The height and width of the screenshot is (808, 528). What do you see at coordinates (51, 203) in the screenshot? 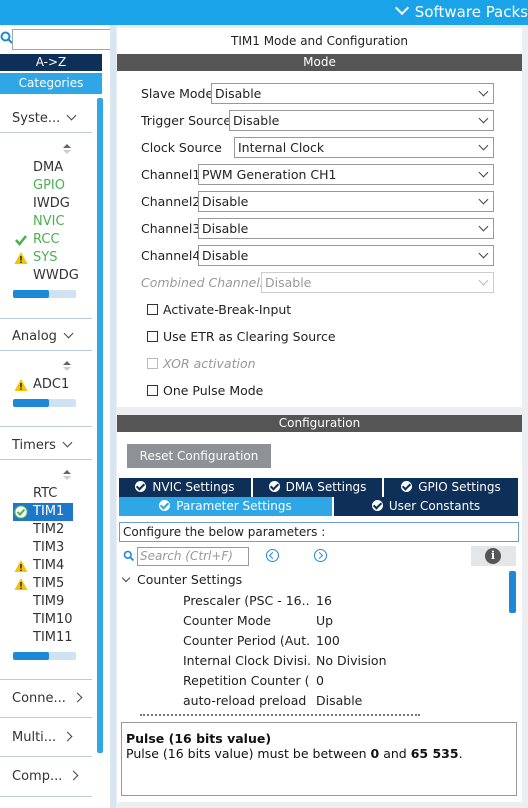
I see `list-item-label: IWDG` at bounding box center [51, 203].